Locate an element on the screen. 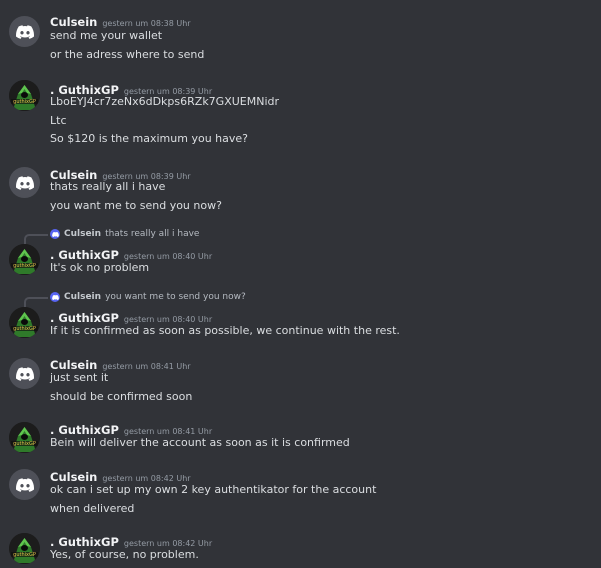  message-text: So $120 is the maximum you have? is located at coordinates (149, 138).